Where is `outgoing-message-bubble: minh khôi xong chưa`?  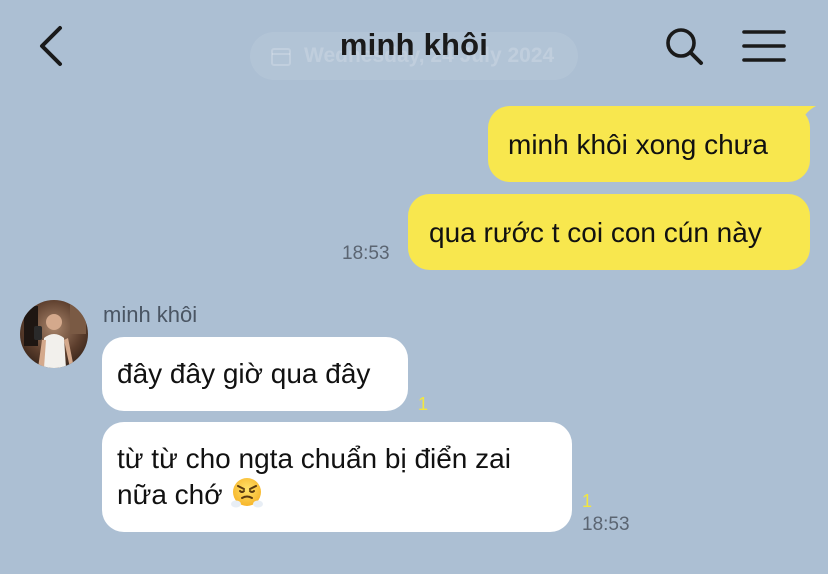
outgoing-message-bubble: minh khôi xong chưa is located at coordinates (649, 144).